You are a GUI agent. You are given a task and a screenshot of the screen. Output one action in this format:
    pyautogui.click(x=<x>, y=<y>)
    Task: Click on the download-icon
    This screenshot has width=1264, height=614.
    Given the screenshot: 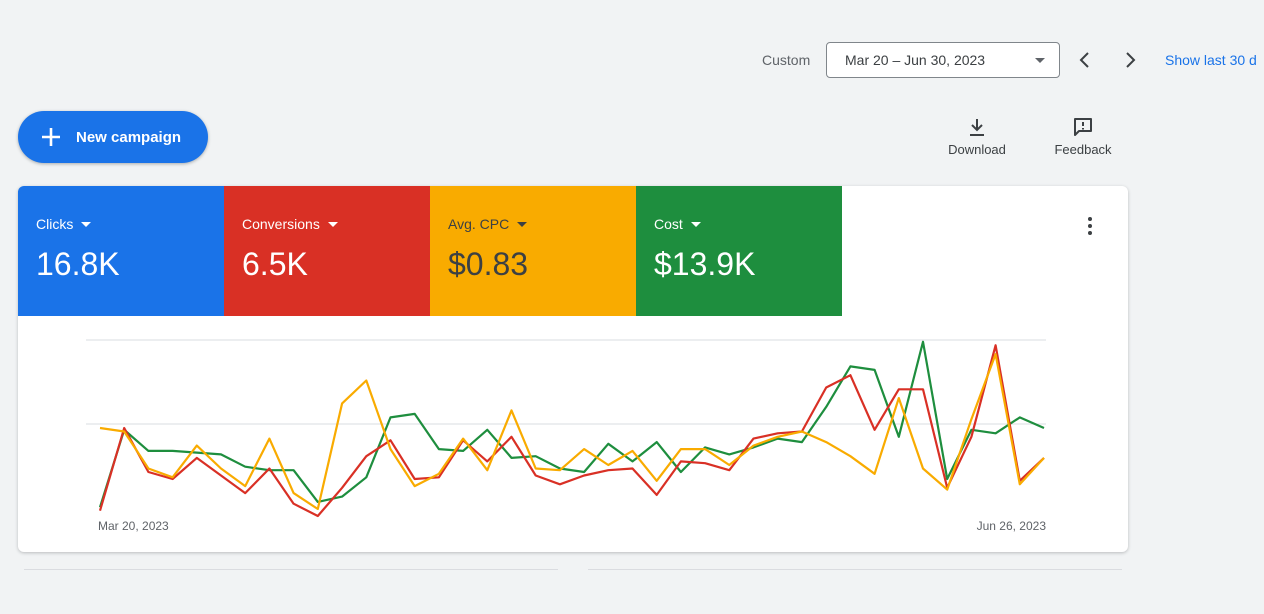 What is the action you would take?
    pyautogui.click(x=977, y=127)
    